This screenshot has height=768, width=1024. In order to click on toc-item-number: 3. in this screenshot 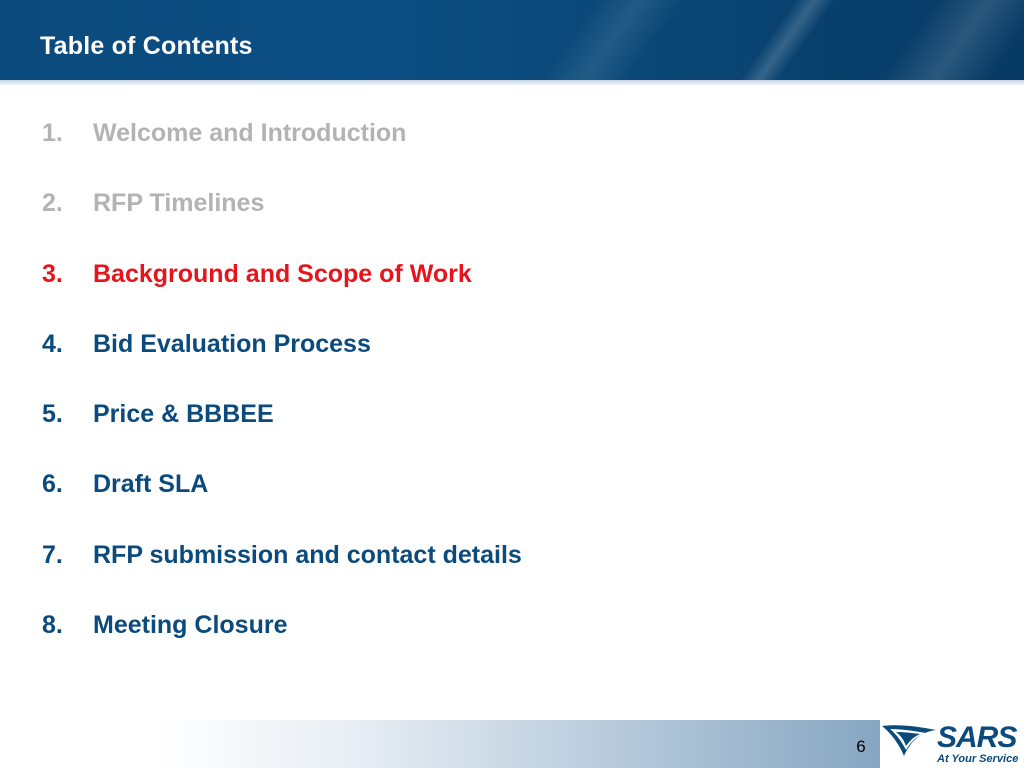, I will do `click(52, 273)`.